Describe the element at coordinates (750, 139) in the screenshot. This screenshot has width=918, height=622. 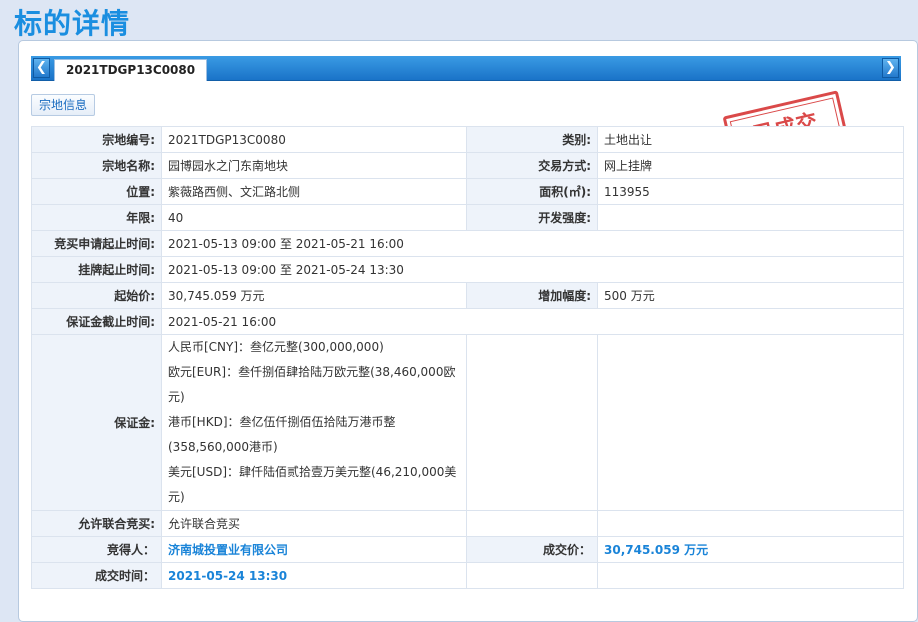
I see `category-value: 土地出让` at that location.